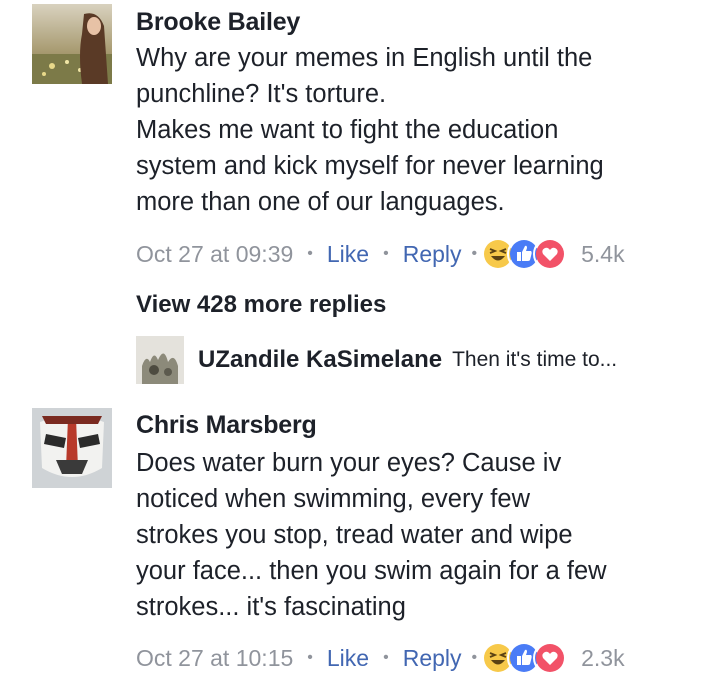  What do you see at coordinates (333, 499) in the screenshot?
I see `comment-line: noticed when swimming, every few` at bounding box center [333, 499].